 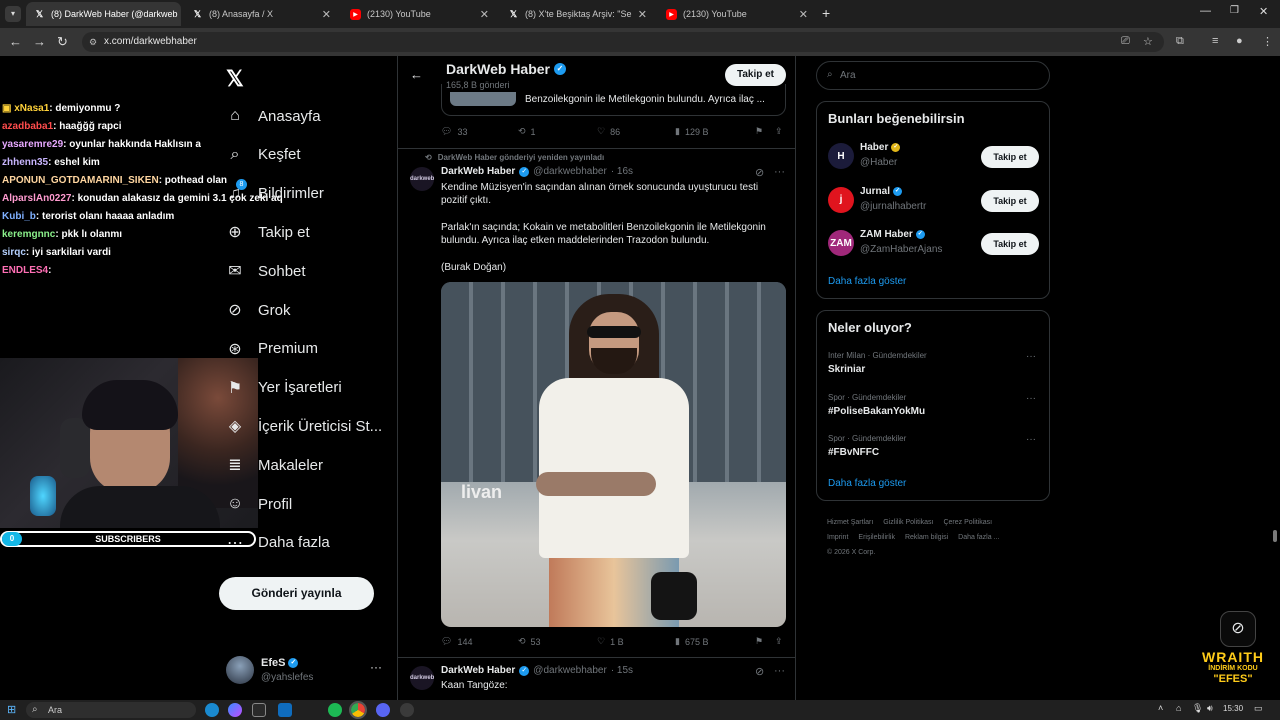 I want to click on site-info-icon: ⚙, so click(x=93, y=42).